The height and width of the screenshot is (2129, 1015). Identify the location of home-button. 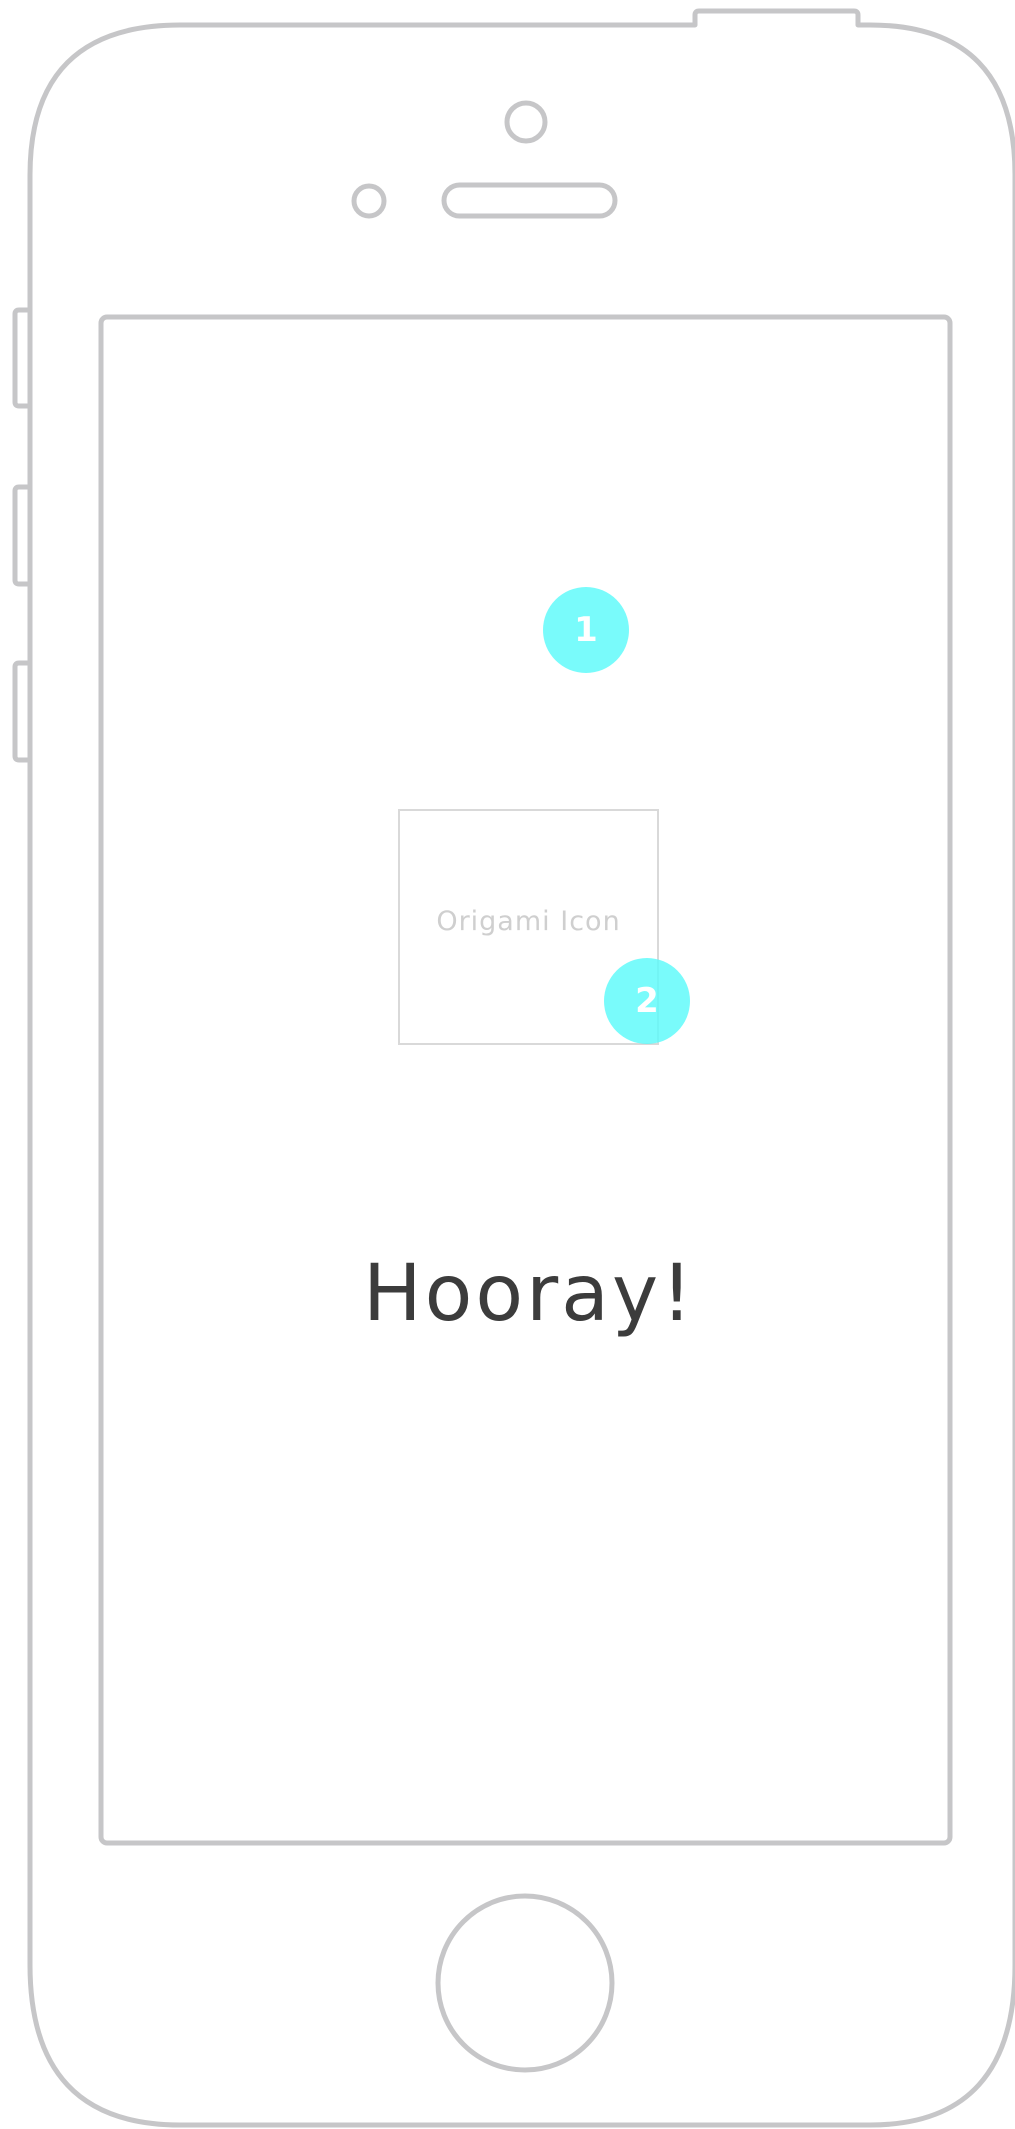
(525, 1983).